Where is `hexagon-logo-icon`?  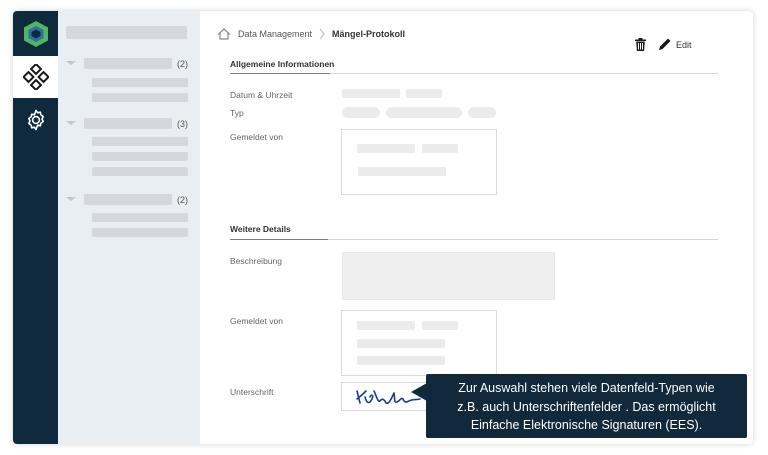
hexagon-logo-icon is located at coordinates (35, 34).